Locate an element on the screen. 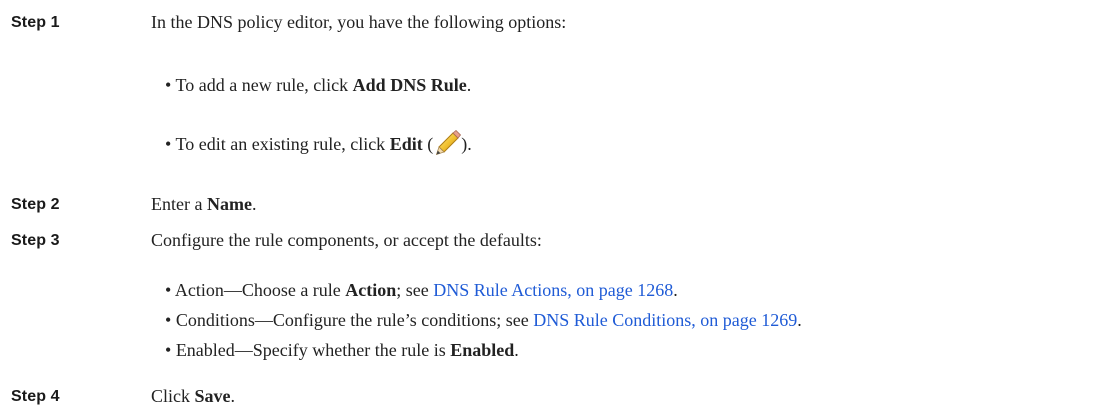 This screenshot has width=1117, height=417. bold-text: Name is located at coordinates (229, 204).